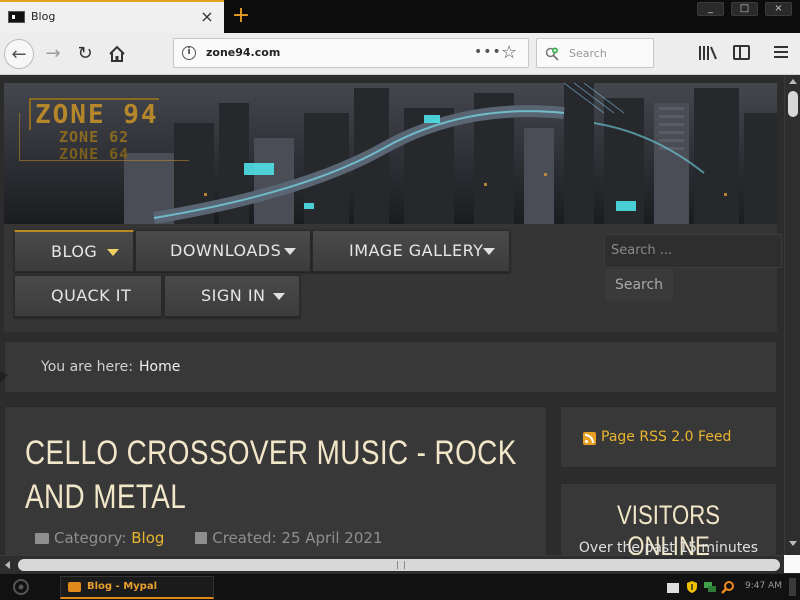 This screenshot has height=600, width=800. I want to click on start-menu-icon, so click(21, 587).